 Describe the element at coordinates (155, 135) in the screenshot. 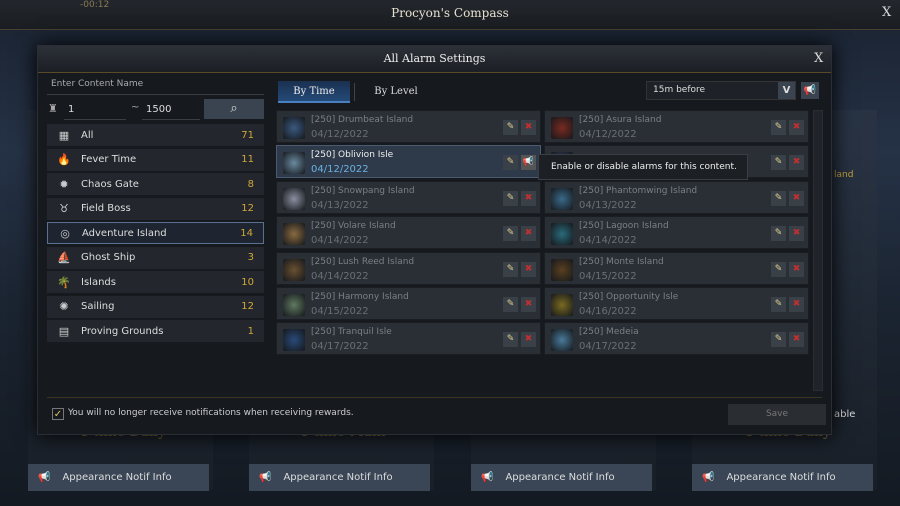

I see `category-item: ▦ All 71` at that location.